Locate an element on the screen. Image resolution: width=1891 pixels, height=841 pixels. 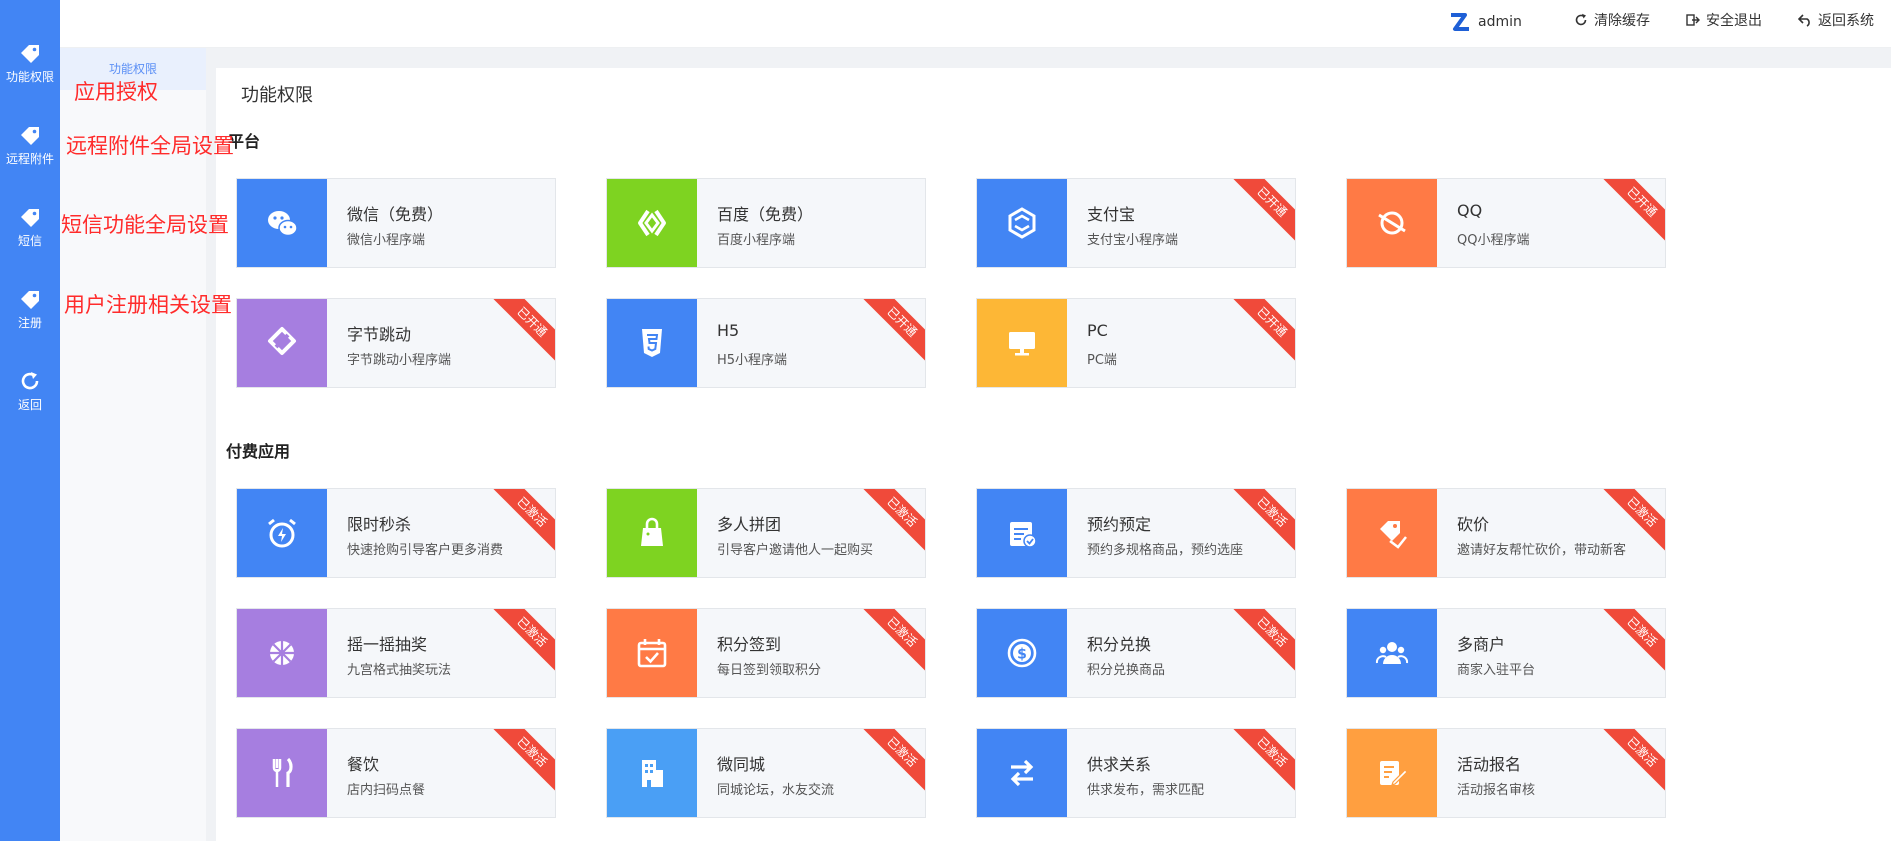
users-icon is located at coordinates (1392, 653).